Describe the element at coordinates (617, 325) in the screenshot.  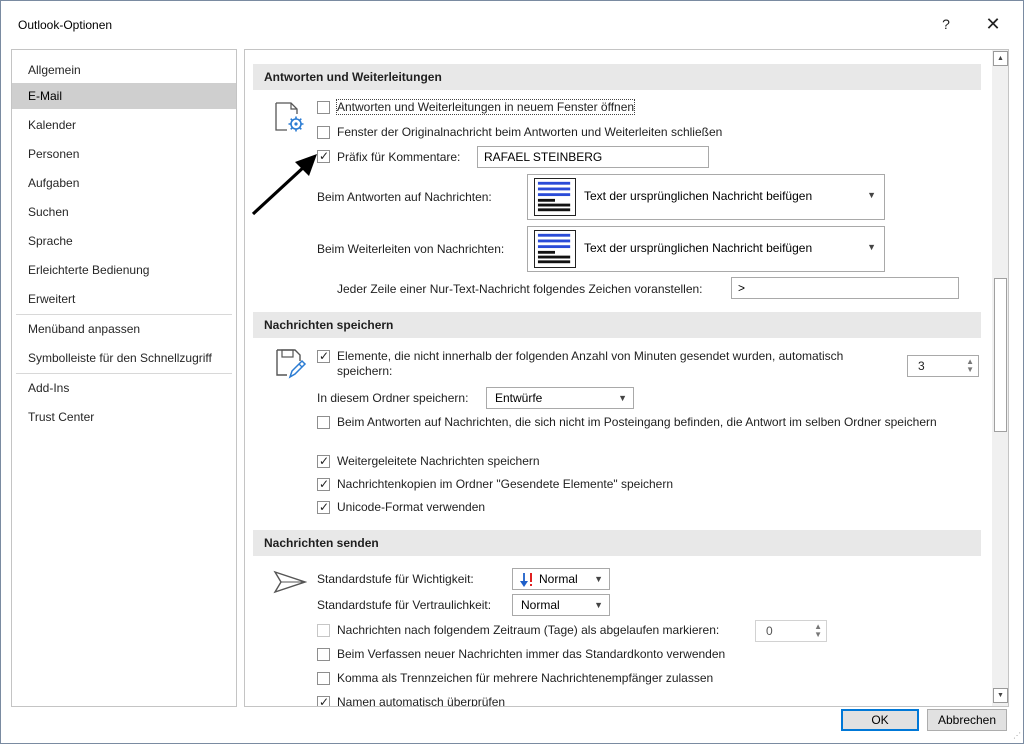
I see `section-header-save: Nachrichten speichern` at that location.